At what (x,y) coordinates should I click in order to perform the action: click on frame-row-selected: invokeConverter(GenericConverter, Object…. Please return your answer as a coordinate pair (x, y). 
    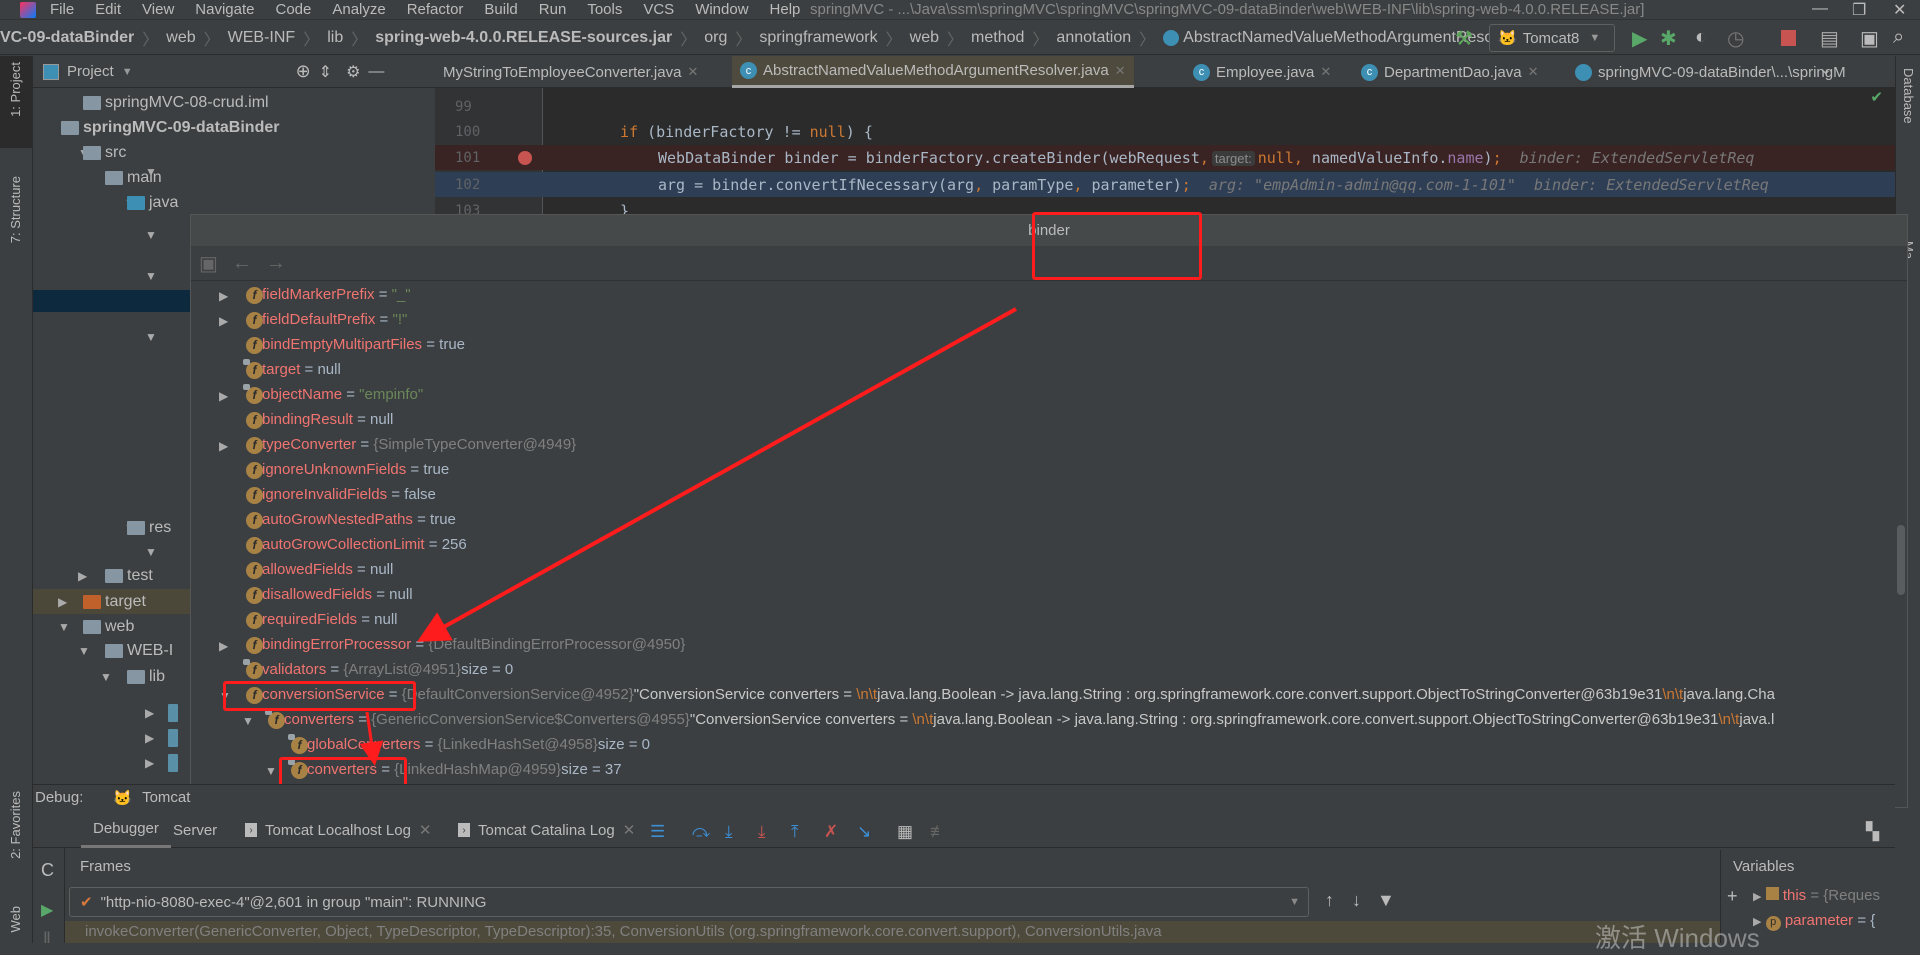
    Looking at the image, I should click on (892, 932).